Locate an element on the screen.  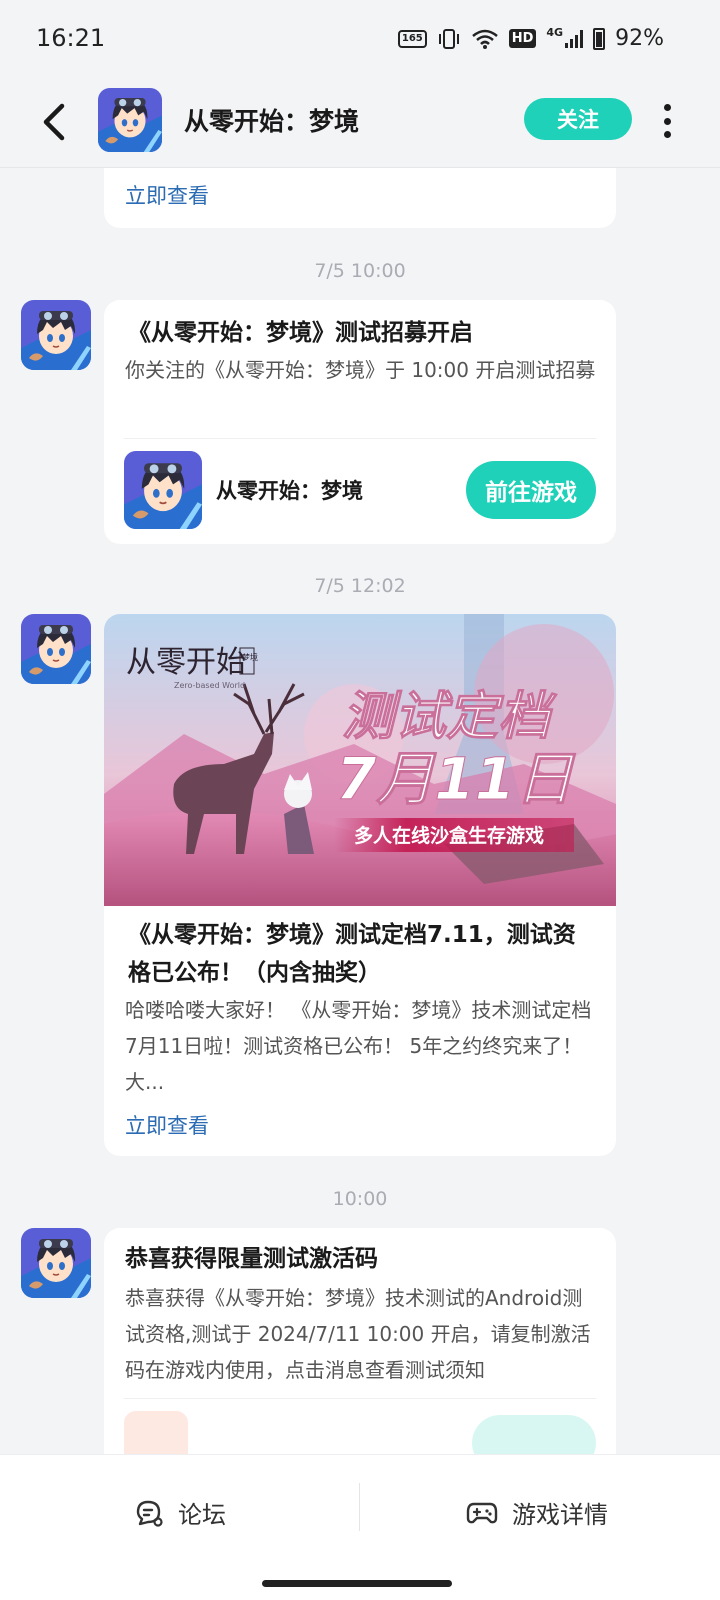
signal-icon is located at coordinates (574, 38).